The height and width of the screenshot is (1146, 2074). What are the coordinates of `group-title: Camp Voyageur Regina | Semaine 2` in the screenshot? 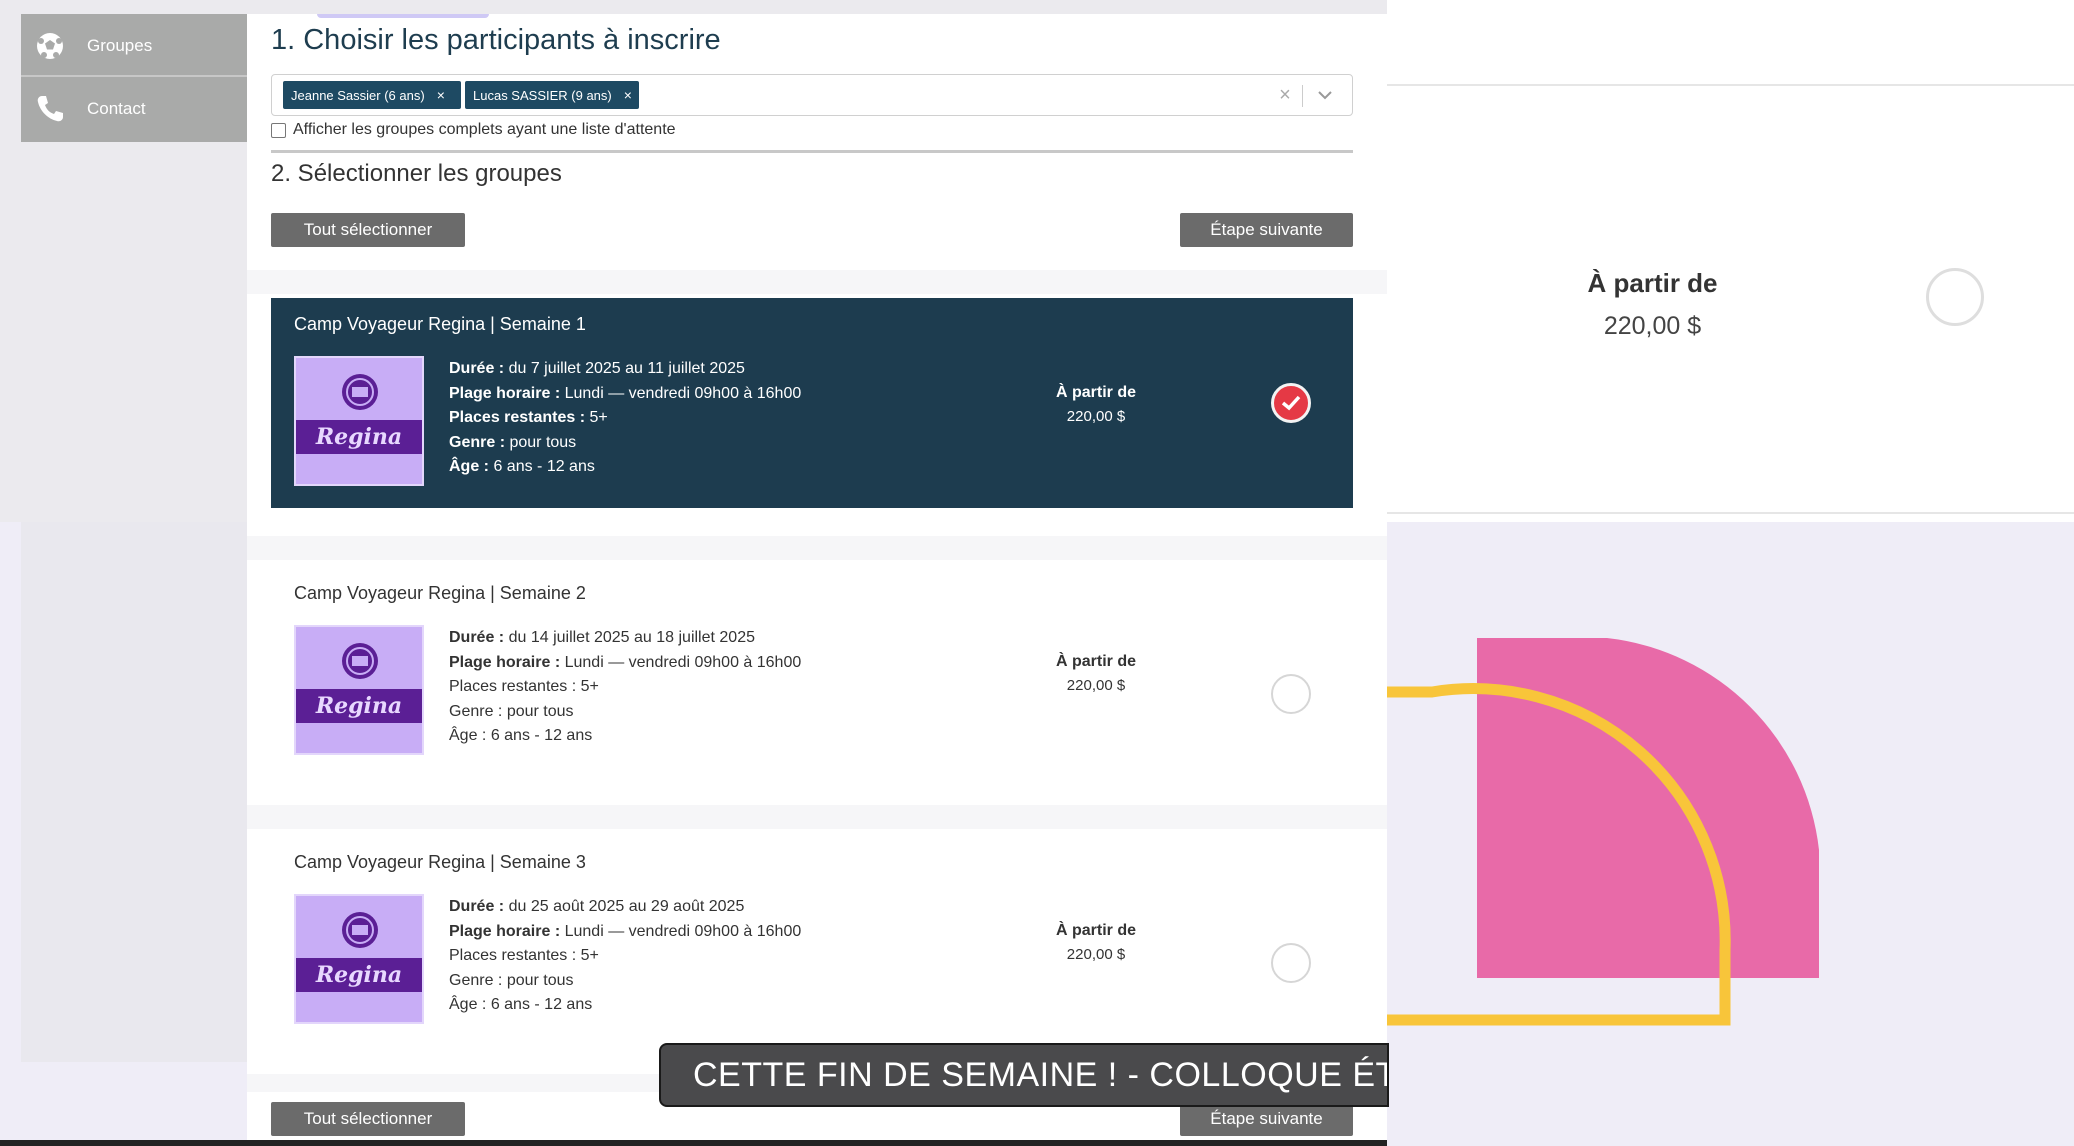 It's located at (440, 593).